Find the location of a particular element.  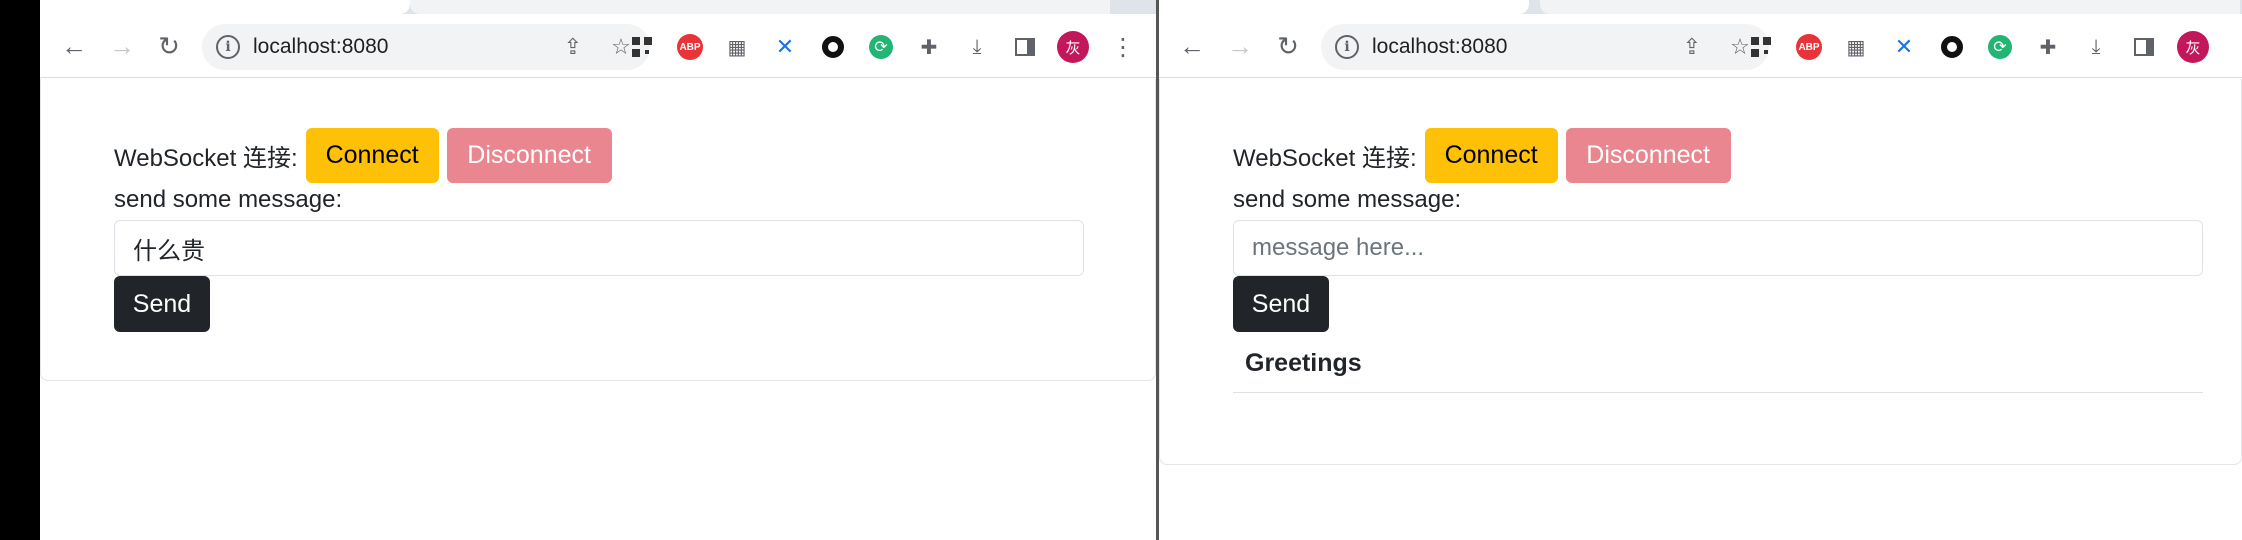

more-menu-icon: ⋮ is located at coordinates (1123, 47).